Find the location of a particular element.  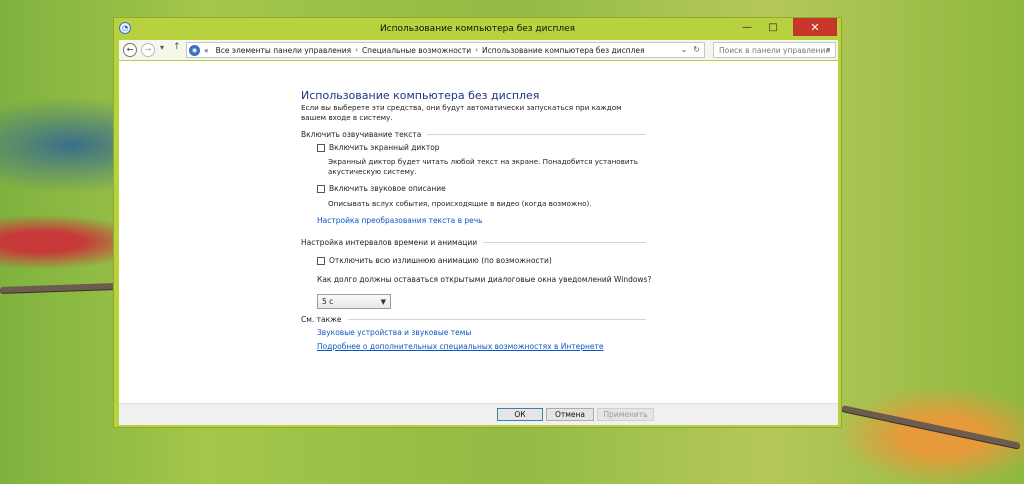

audio-description-option: Включить звуковое описание is located at coordinates (381, 188).